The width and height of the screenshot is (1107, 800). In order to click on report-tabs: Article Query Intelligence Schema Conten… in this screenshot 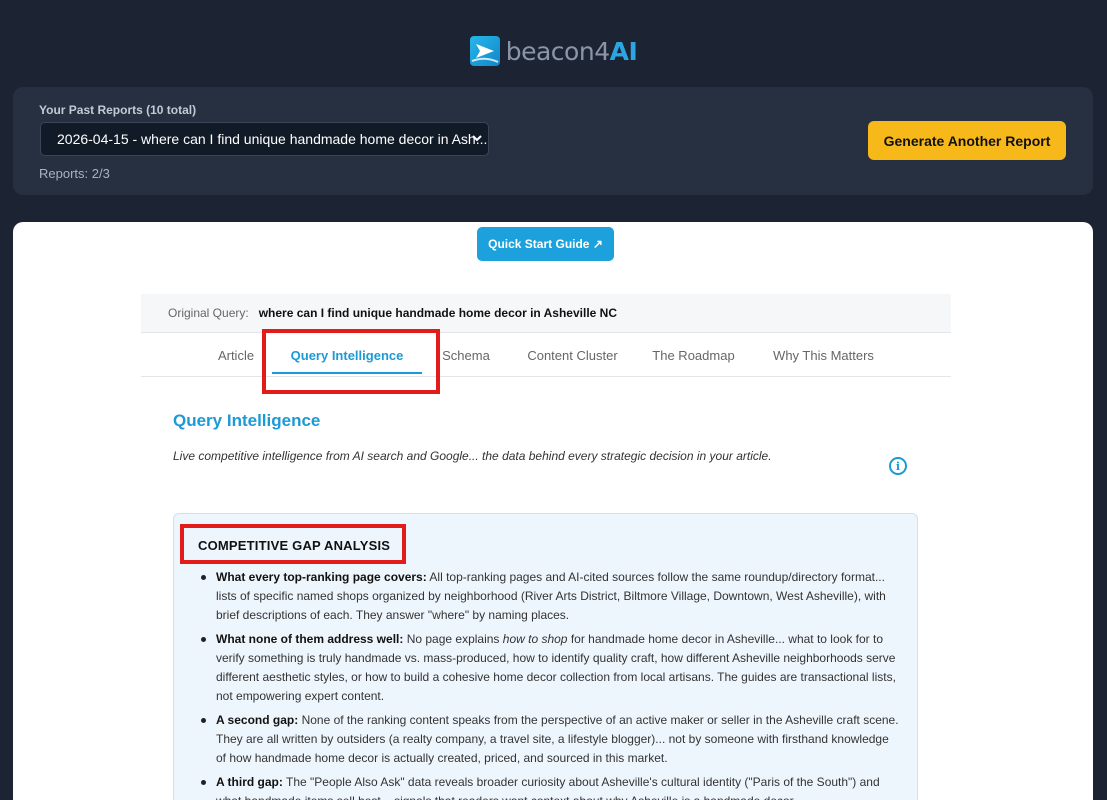, I will do `click(546, 355)`.